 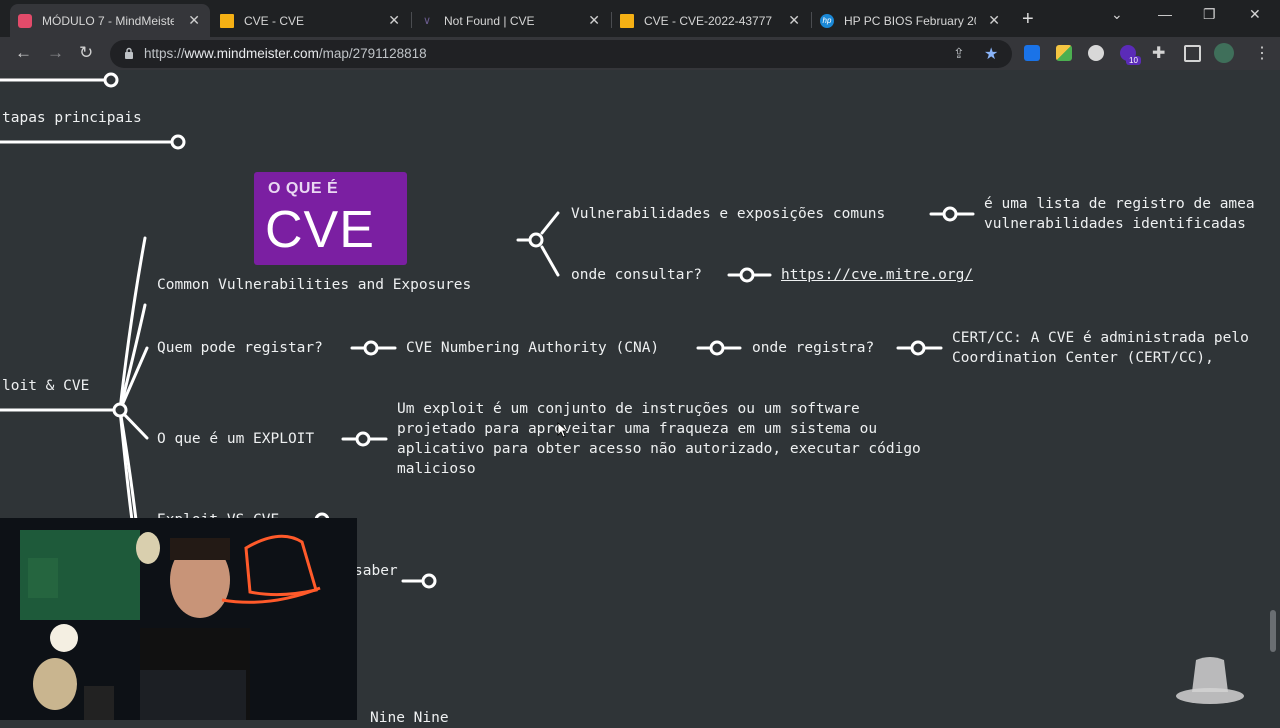 I want to click on tab-cve: CVE - CVE ✕, so click(x=311, y=20).